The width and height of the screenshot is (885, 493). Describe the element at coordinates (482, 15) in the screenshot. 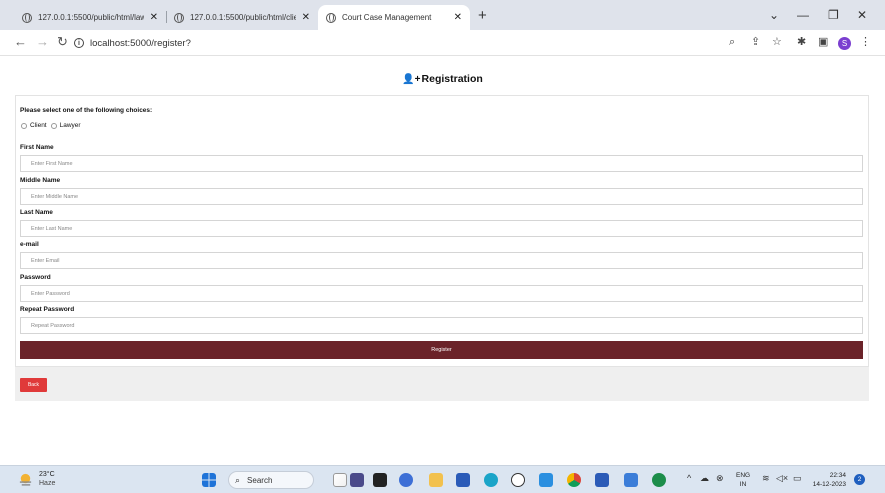

I see `new-tab-button: +` at that location.